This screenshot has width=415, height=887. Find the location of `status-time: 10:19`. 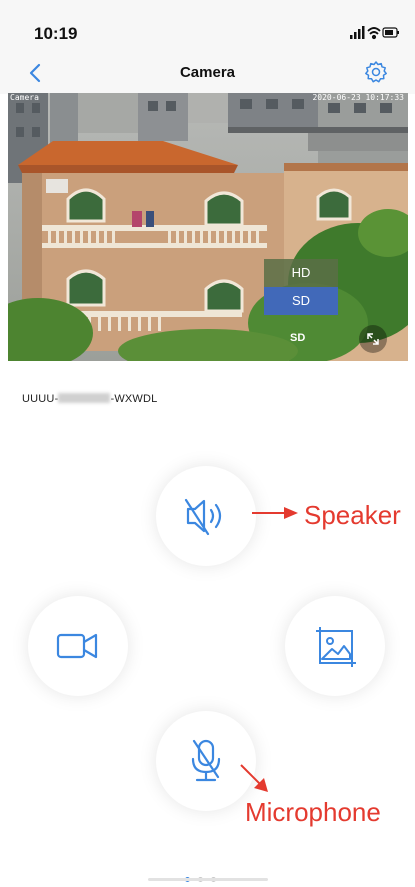

status-time: 10:19 is located at coordinates (56, 33).